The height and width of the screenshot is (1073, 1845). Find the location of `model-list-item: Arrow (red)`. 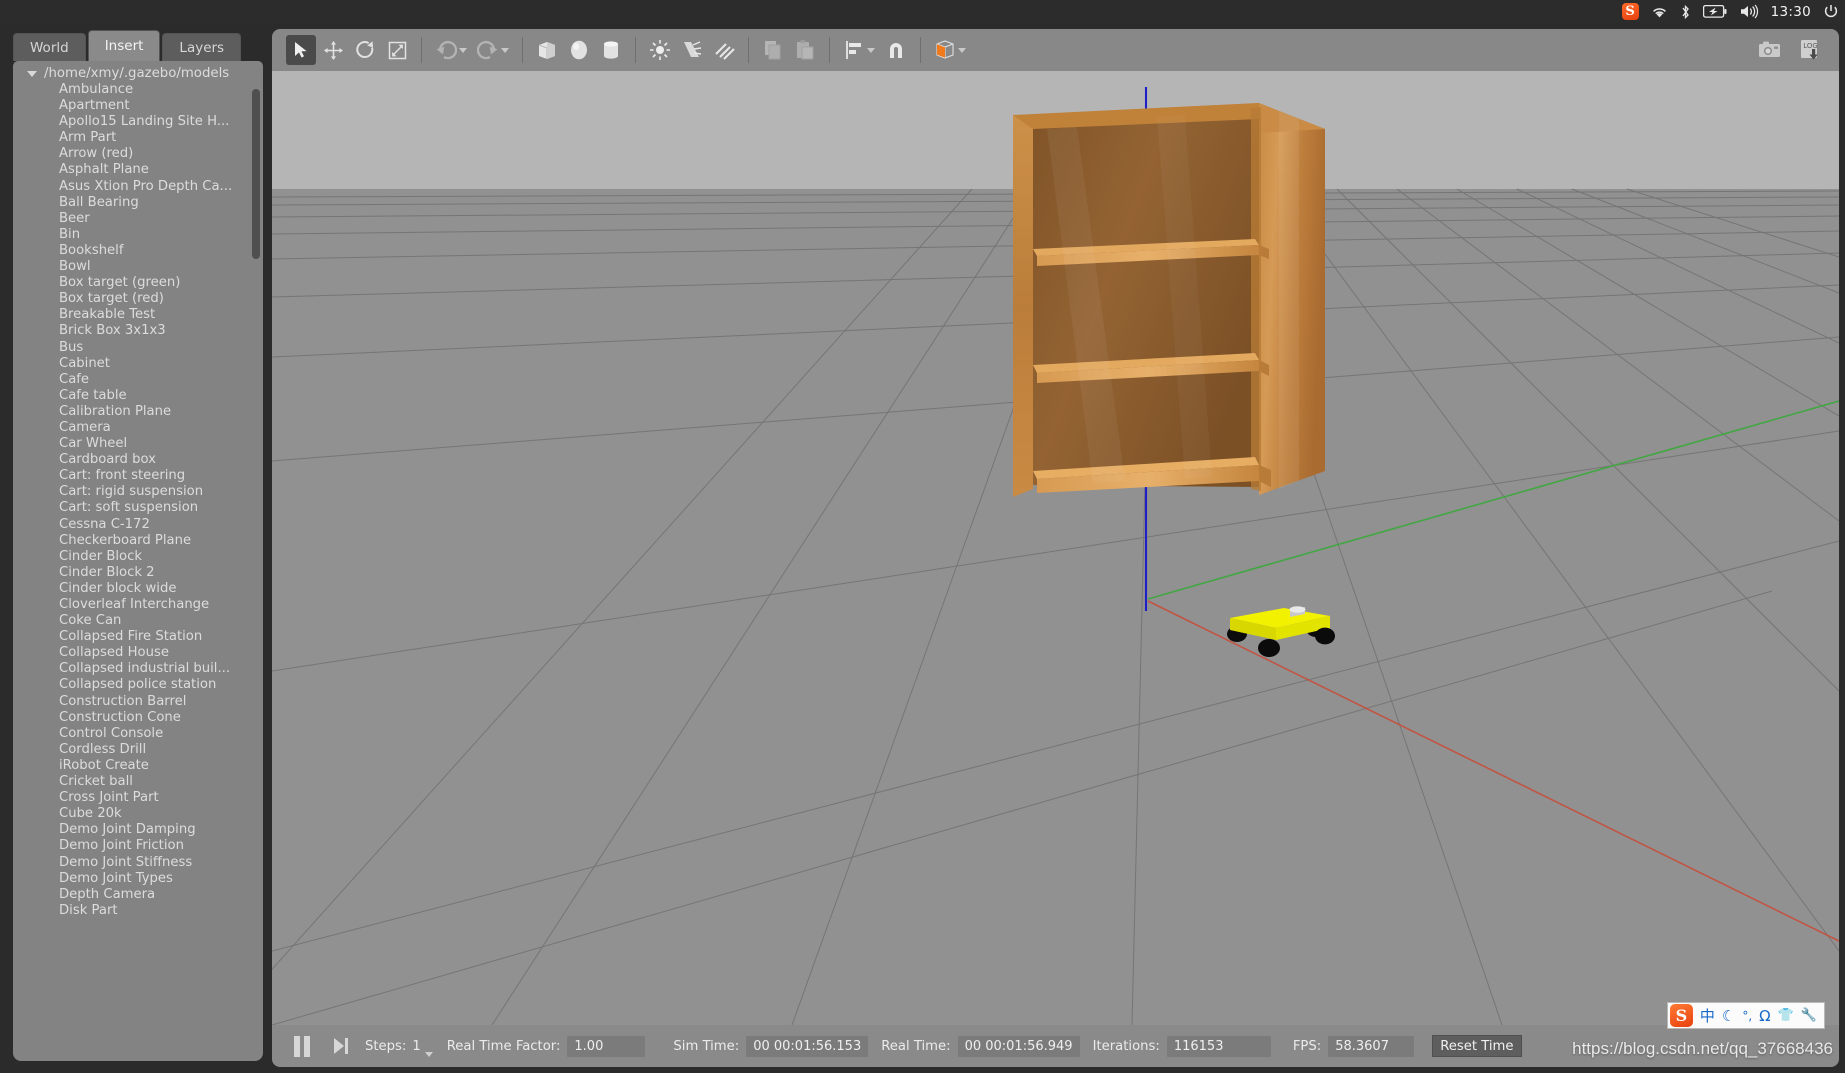

model-list-item: Arrow (red) is located at coordinates (138, 154).